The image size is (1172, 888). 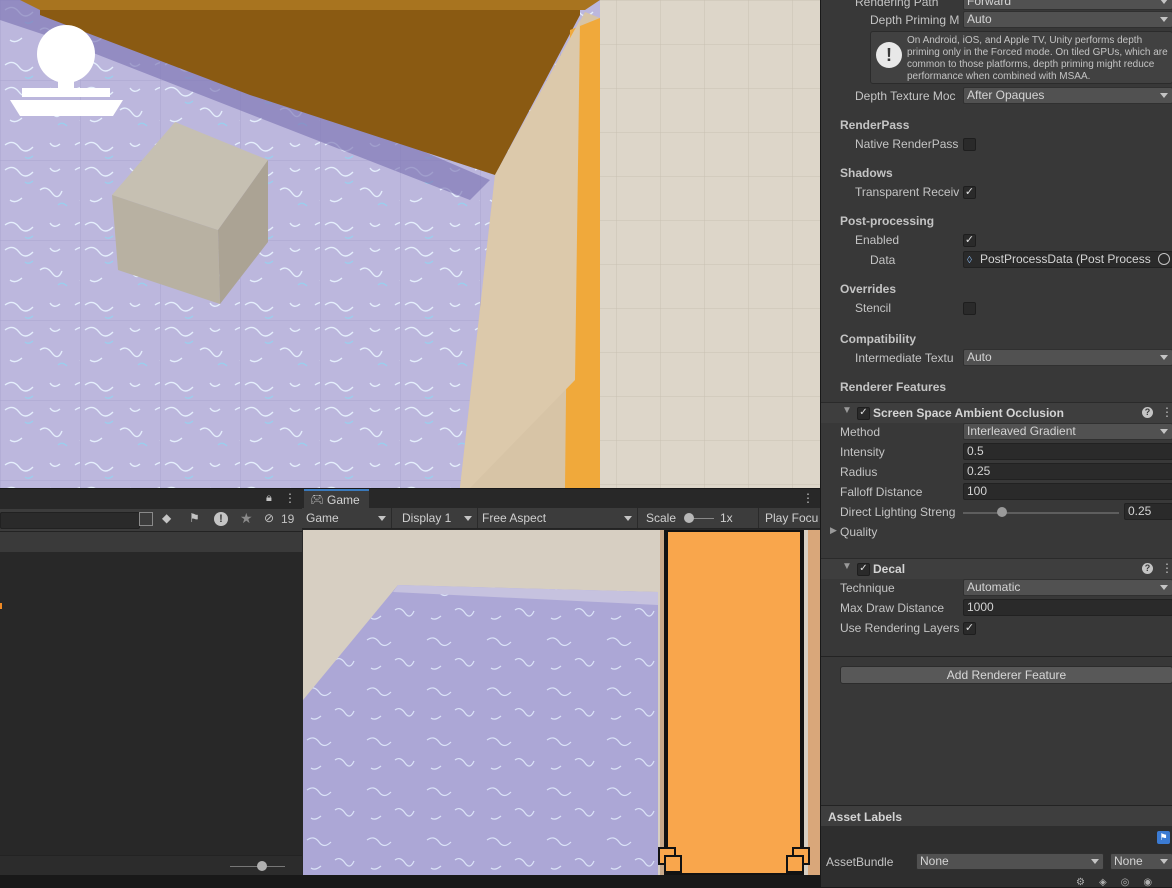 I want to click on rendering-path-dropdown: Forward, so click(x=1067, y=5).